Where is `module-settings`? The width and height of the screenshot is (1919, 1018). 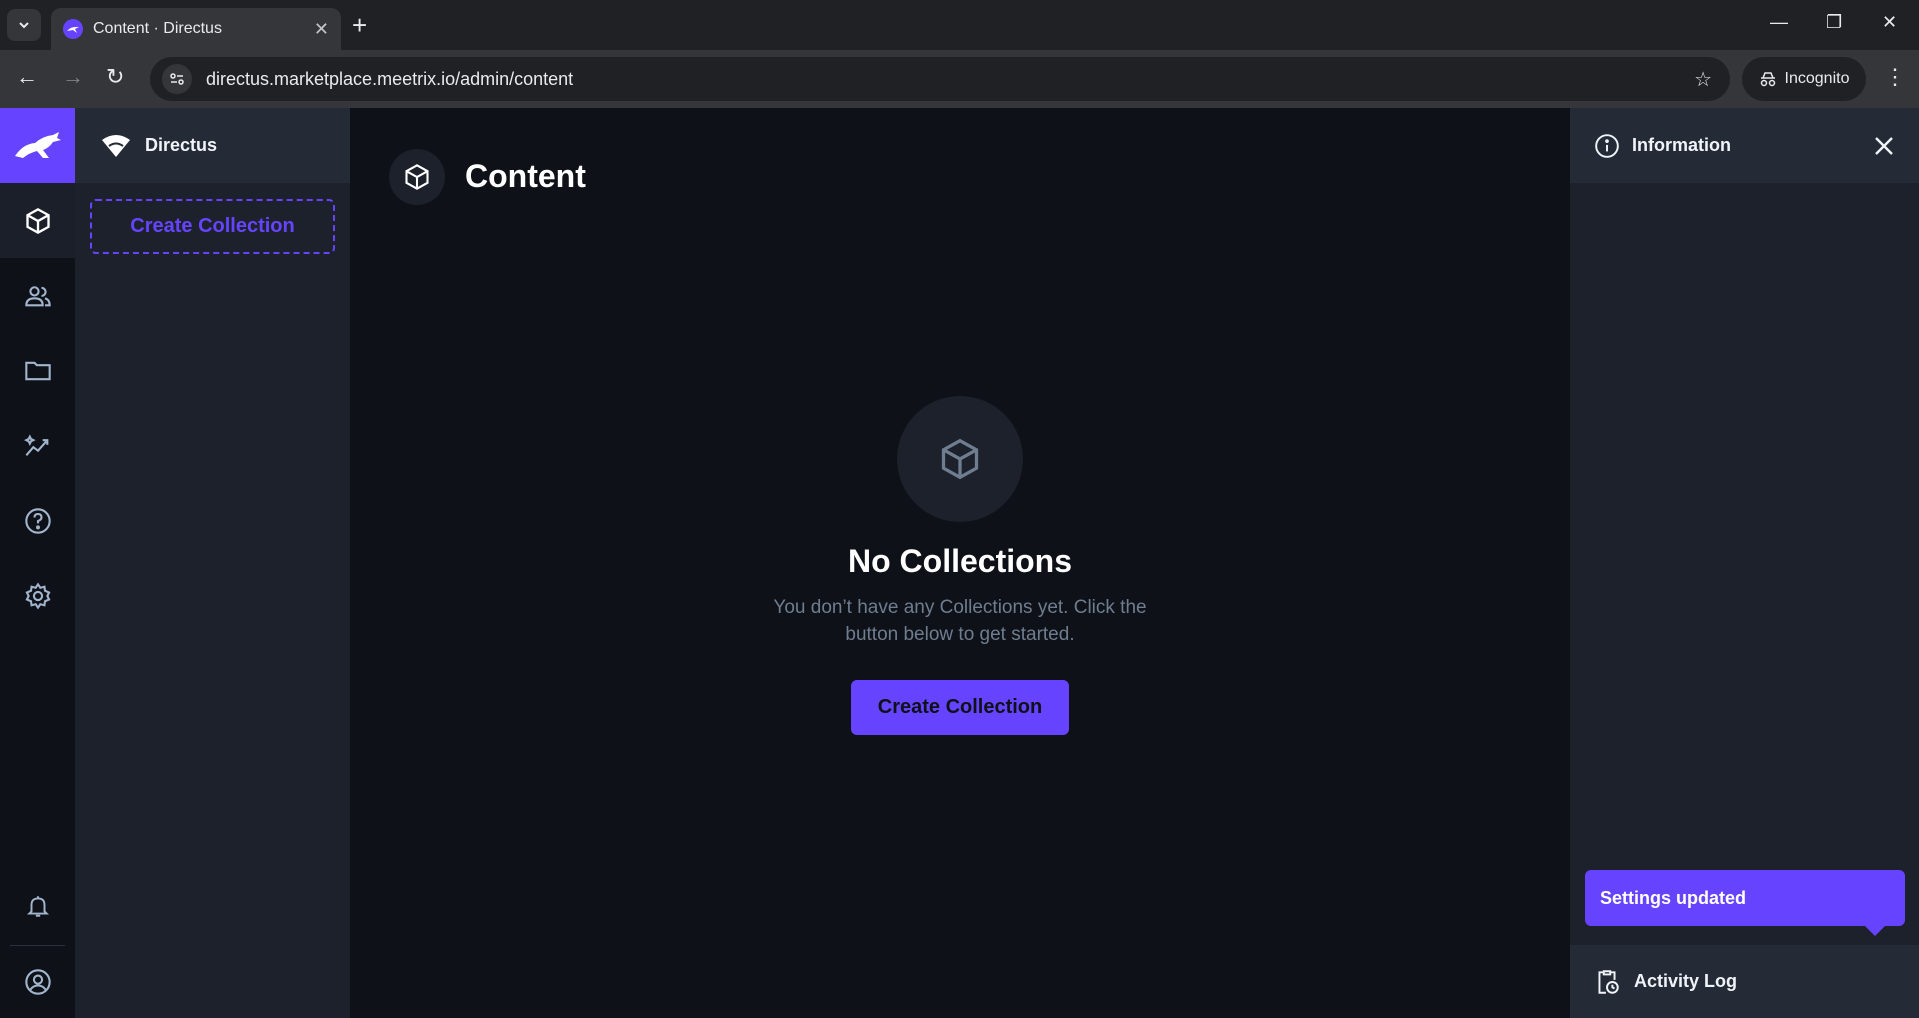
module-settings is located at coordinates (37, 595).